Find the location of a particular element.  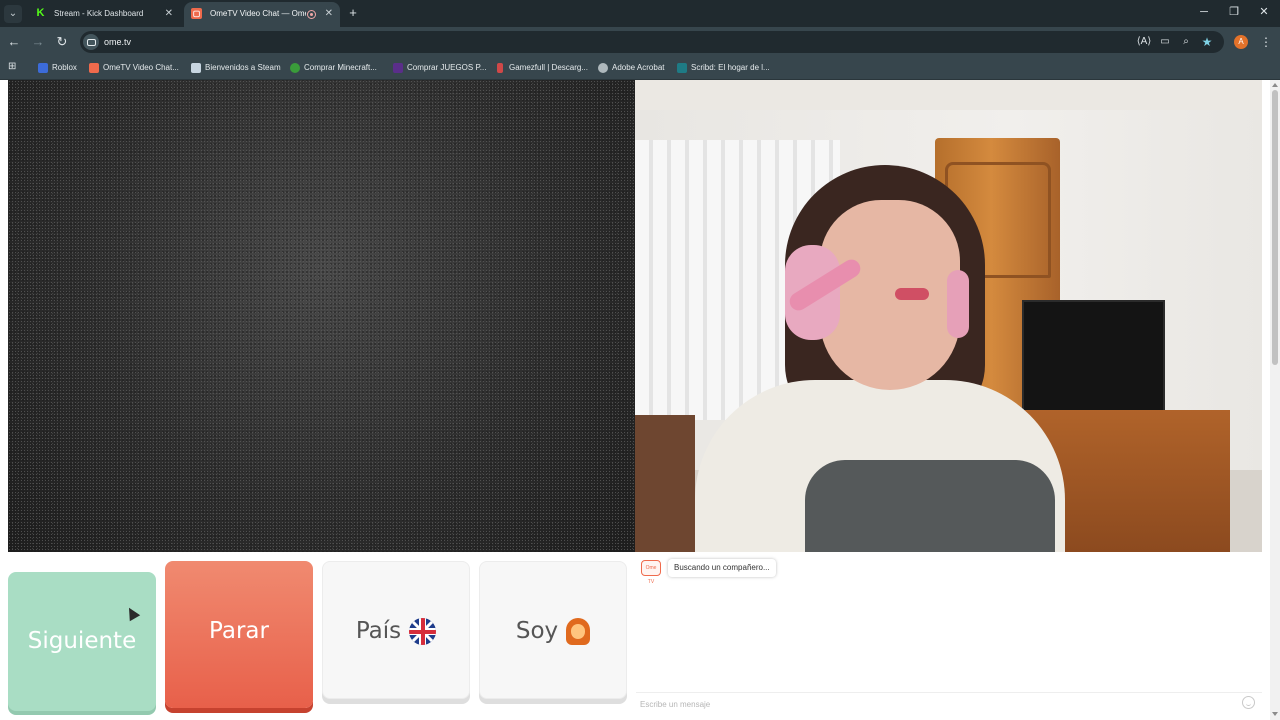

site-info-icon is located at coordinates (91, 42).